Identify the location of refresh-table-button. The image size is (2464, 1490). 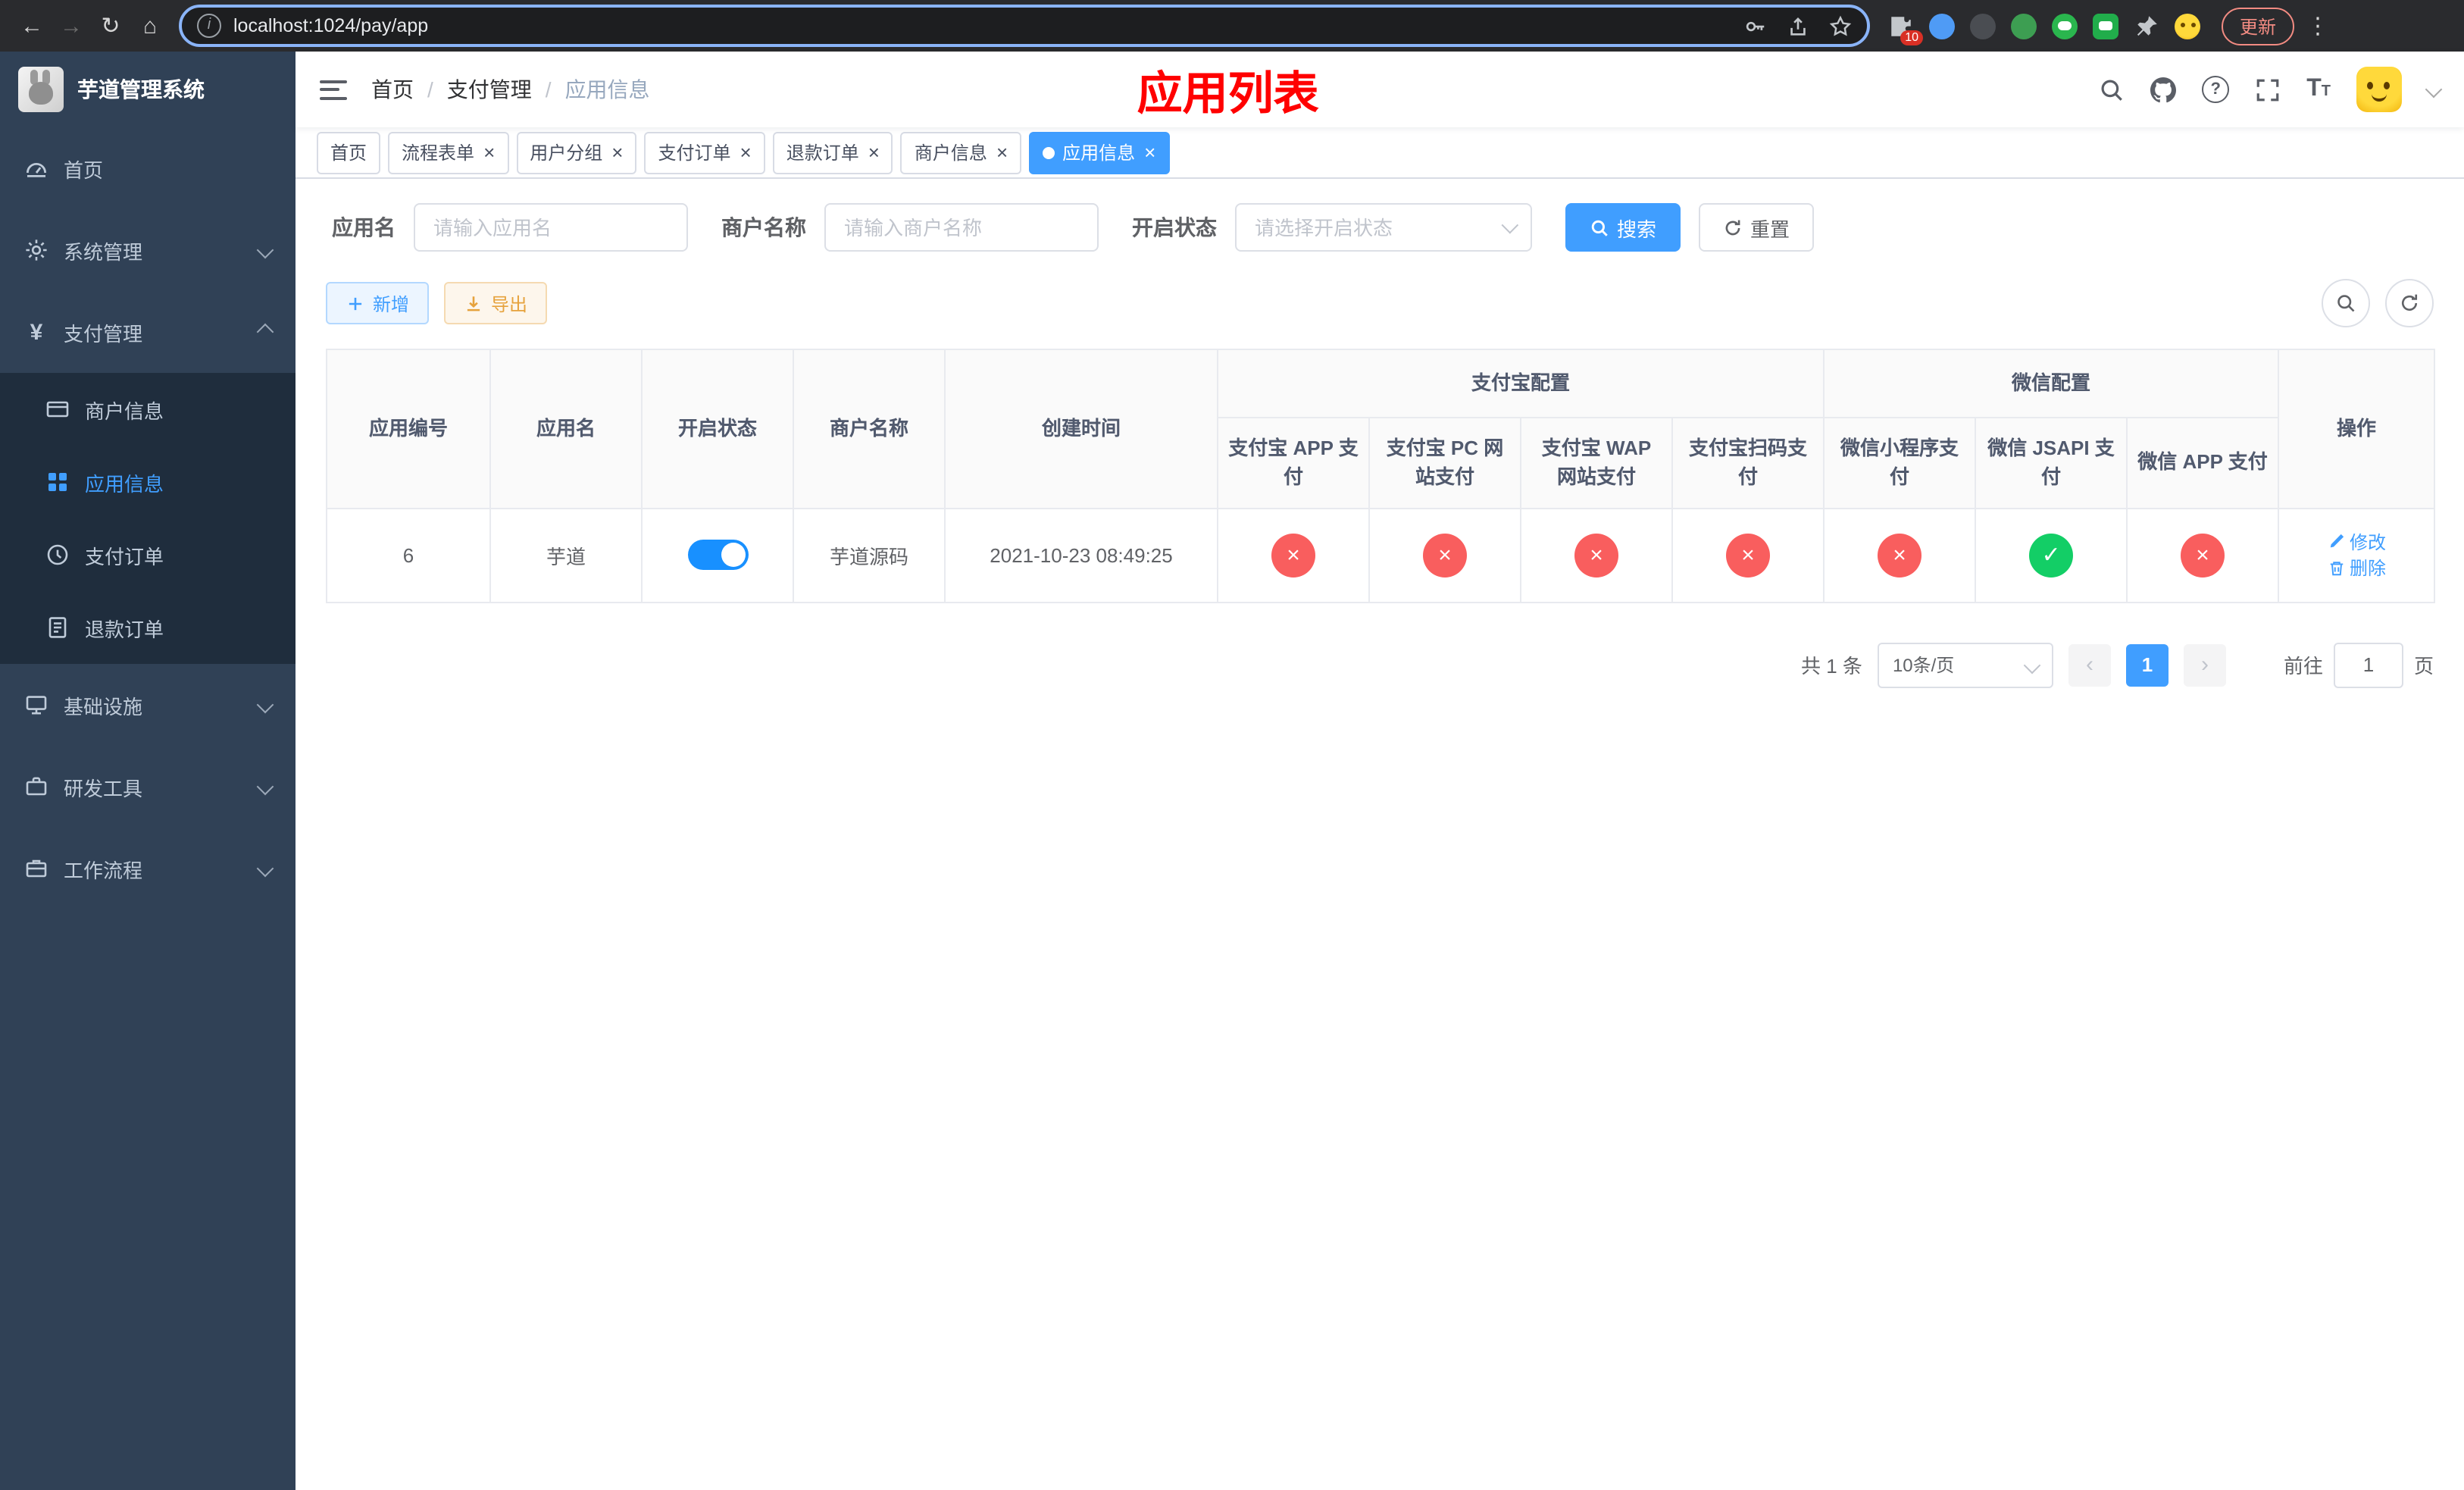
(2409, 303).